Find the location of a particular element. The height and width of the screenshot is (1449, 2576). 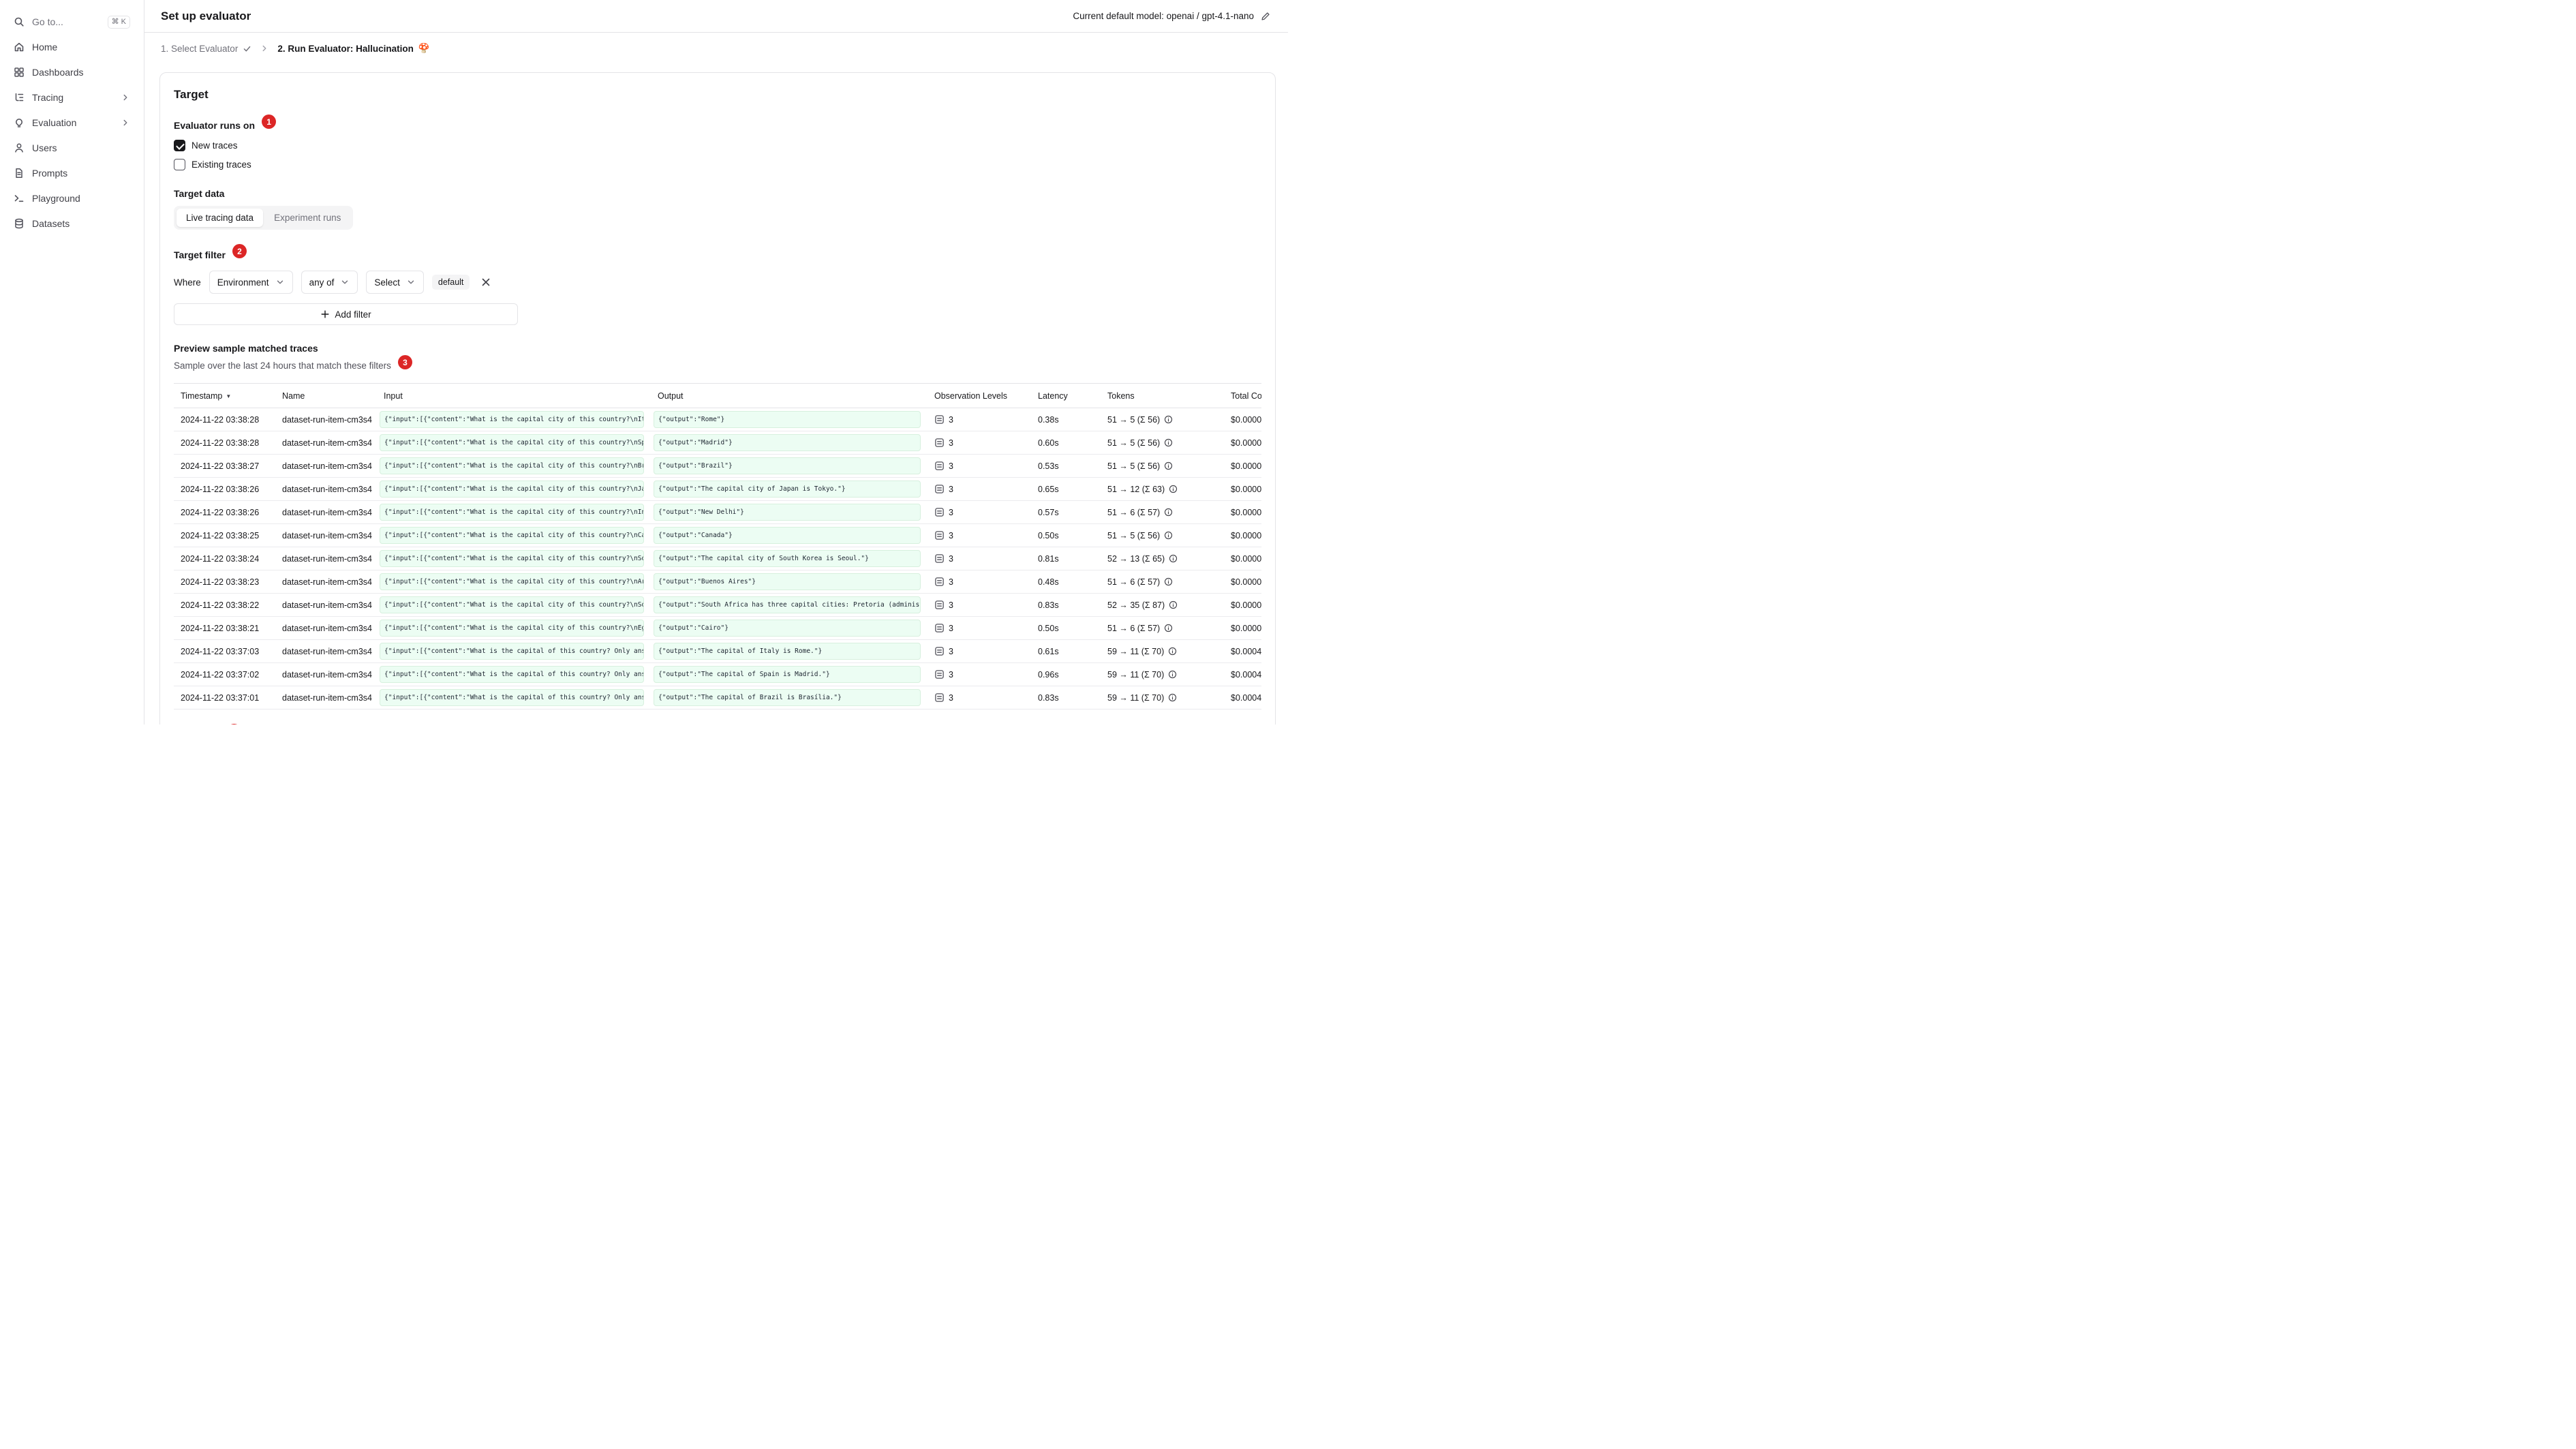

col-header-input: Input is located at coordinates (514, 395).